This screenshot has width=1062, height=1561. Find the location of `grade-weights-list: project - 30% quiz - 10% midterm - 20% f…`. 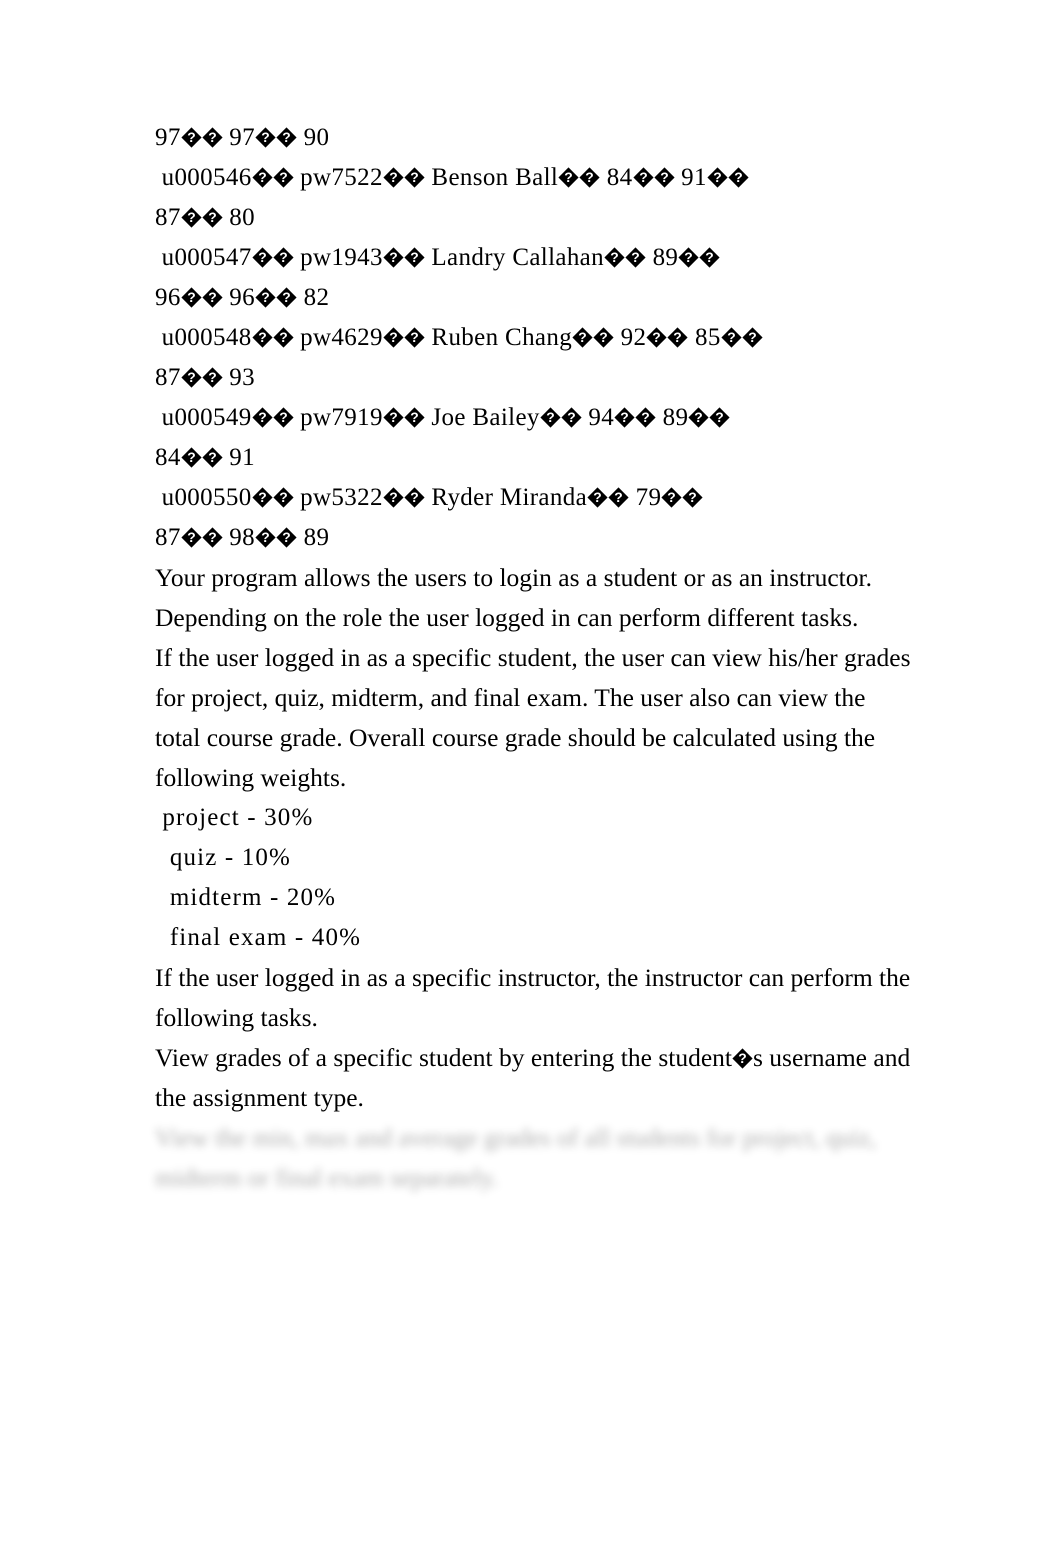

grade-weights-list: project - 30% quiz - 10% midterm - 20% f… is located at coordinates (535, 878).